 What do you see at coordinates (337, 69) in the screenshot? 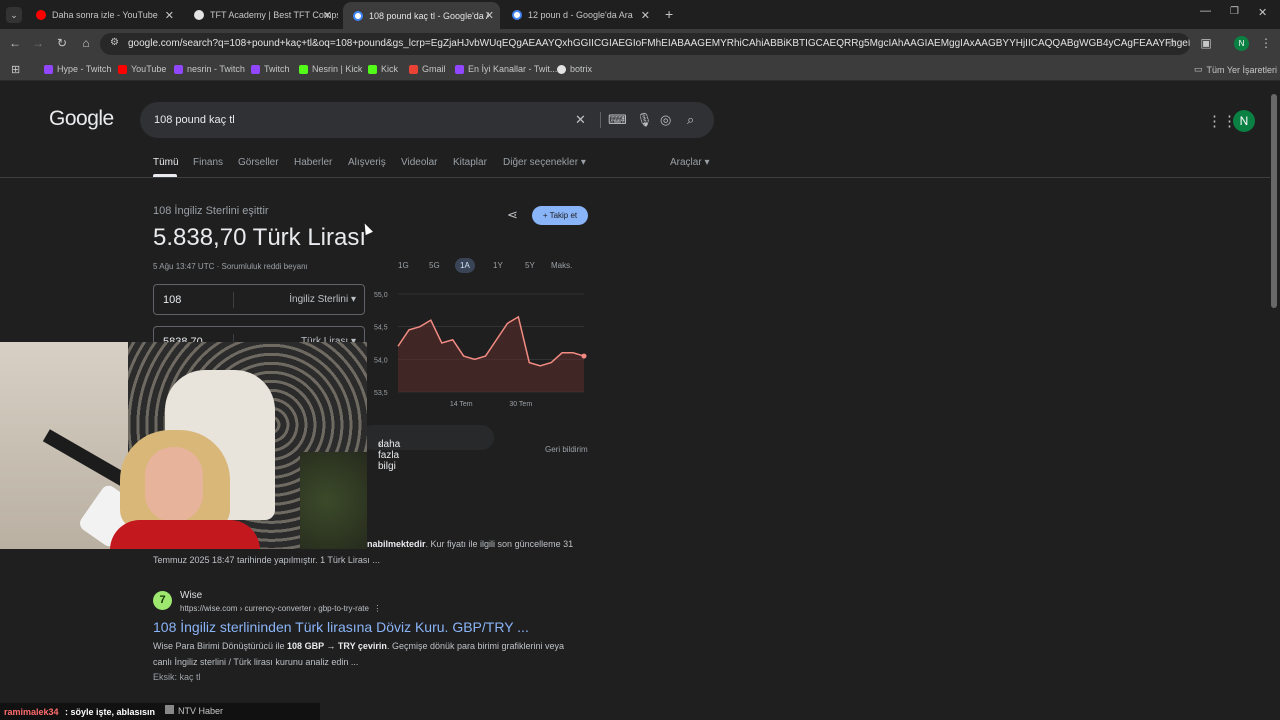
I see `bookmark-label: Nesrin | Kick` at bounding box center [337, 69].